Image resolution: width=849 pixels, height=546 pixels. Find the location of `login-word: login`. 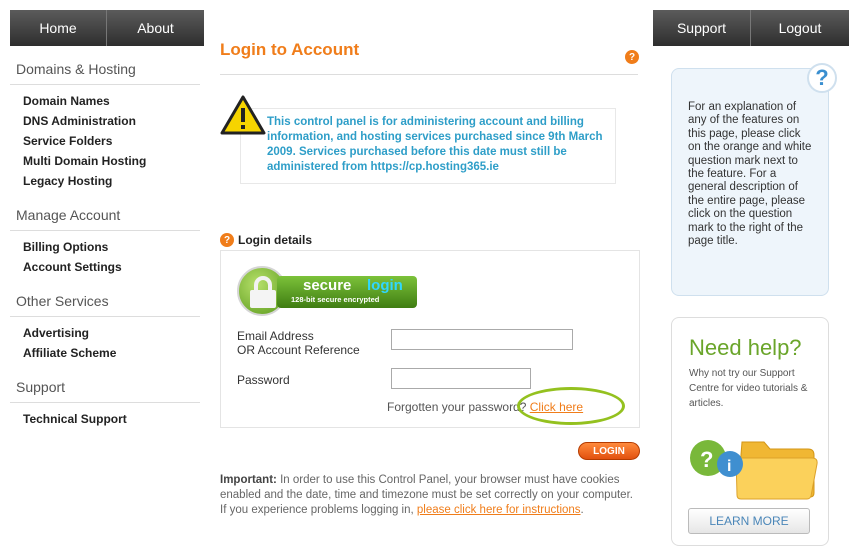

login-word: login is located at coordinates (385, 285).